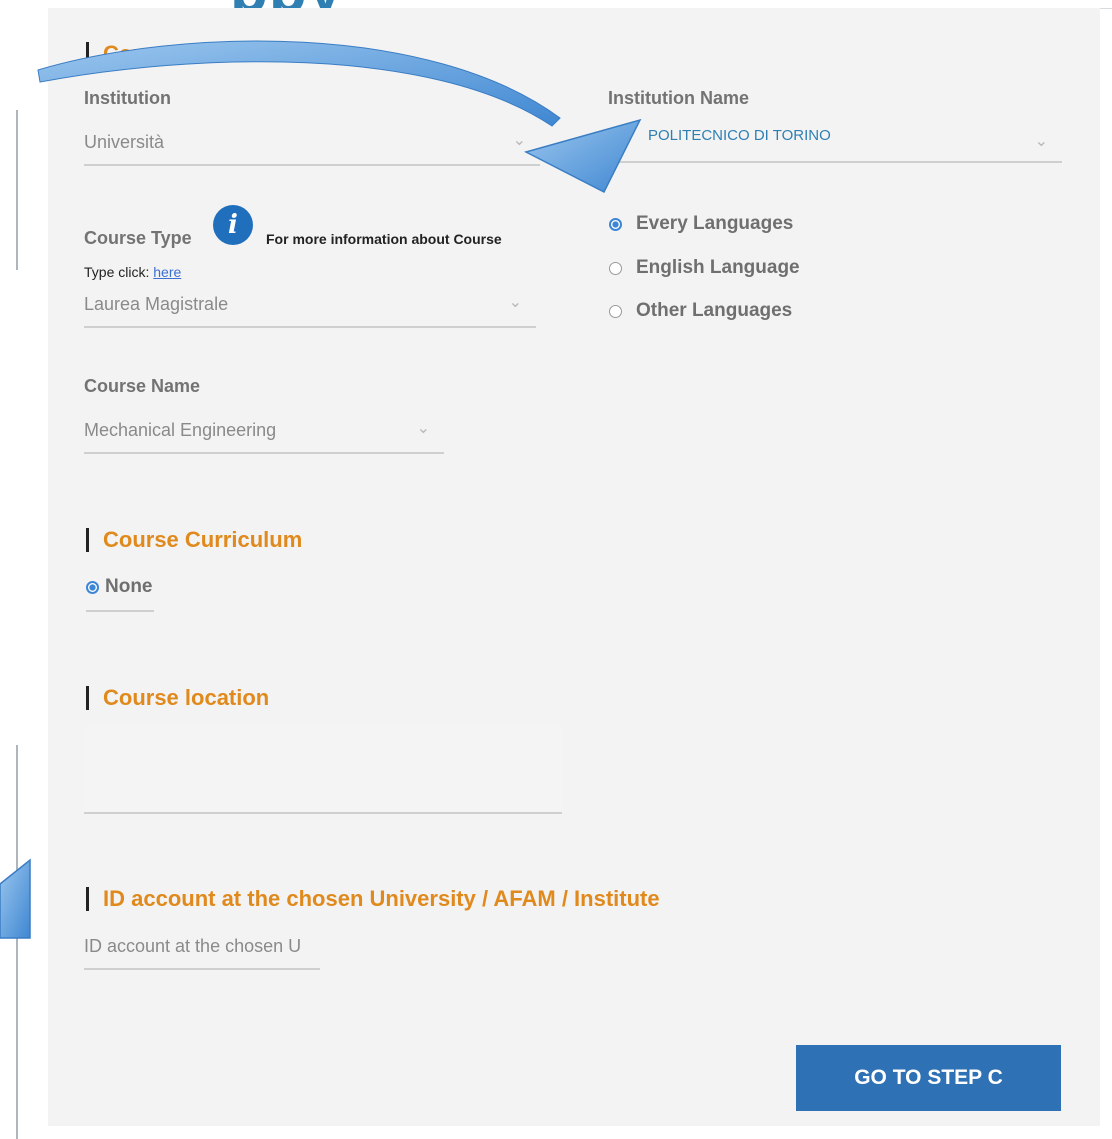  I want to click on left-arrow-fragment-icon, so click(15, 898).